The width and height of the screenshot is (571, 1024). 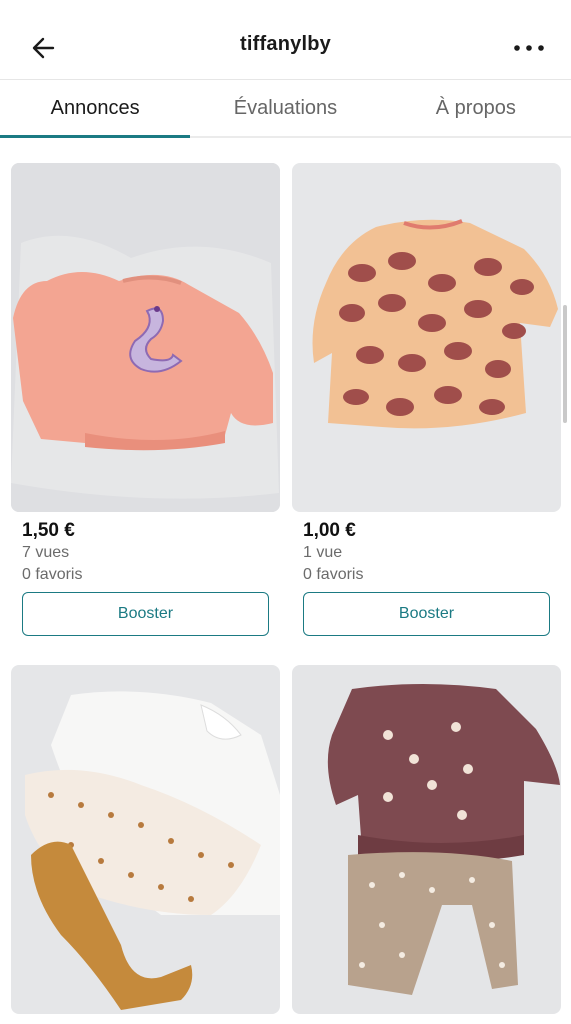 I want to click on tab-annonces: Annonces, so click(x=95, y=109).